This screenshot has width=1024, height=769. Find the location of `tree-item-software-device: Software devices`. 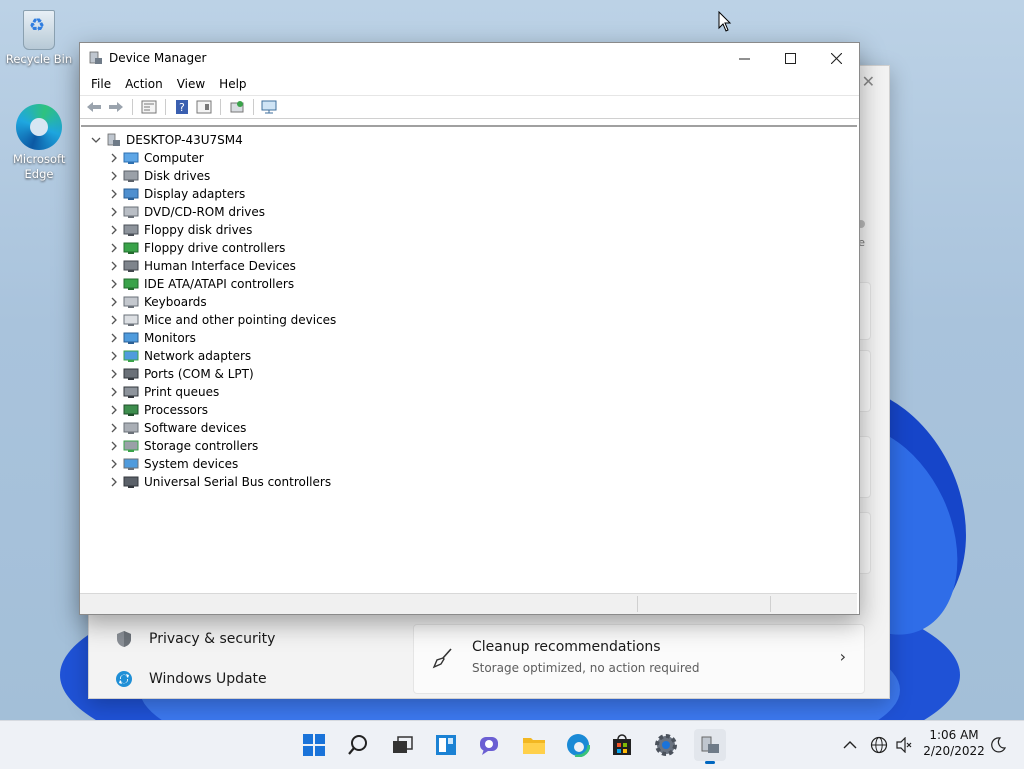

tree-item-software-device: Software devices is located at coordinates (176, 428).